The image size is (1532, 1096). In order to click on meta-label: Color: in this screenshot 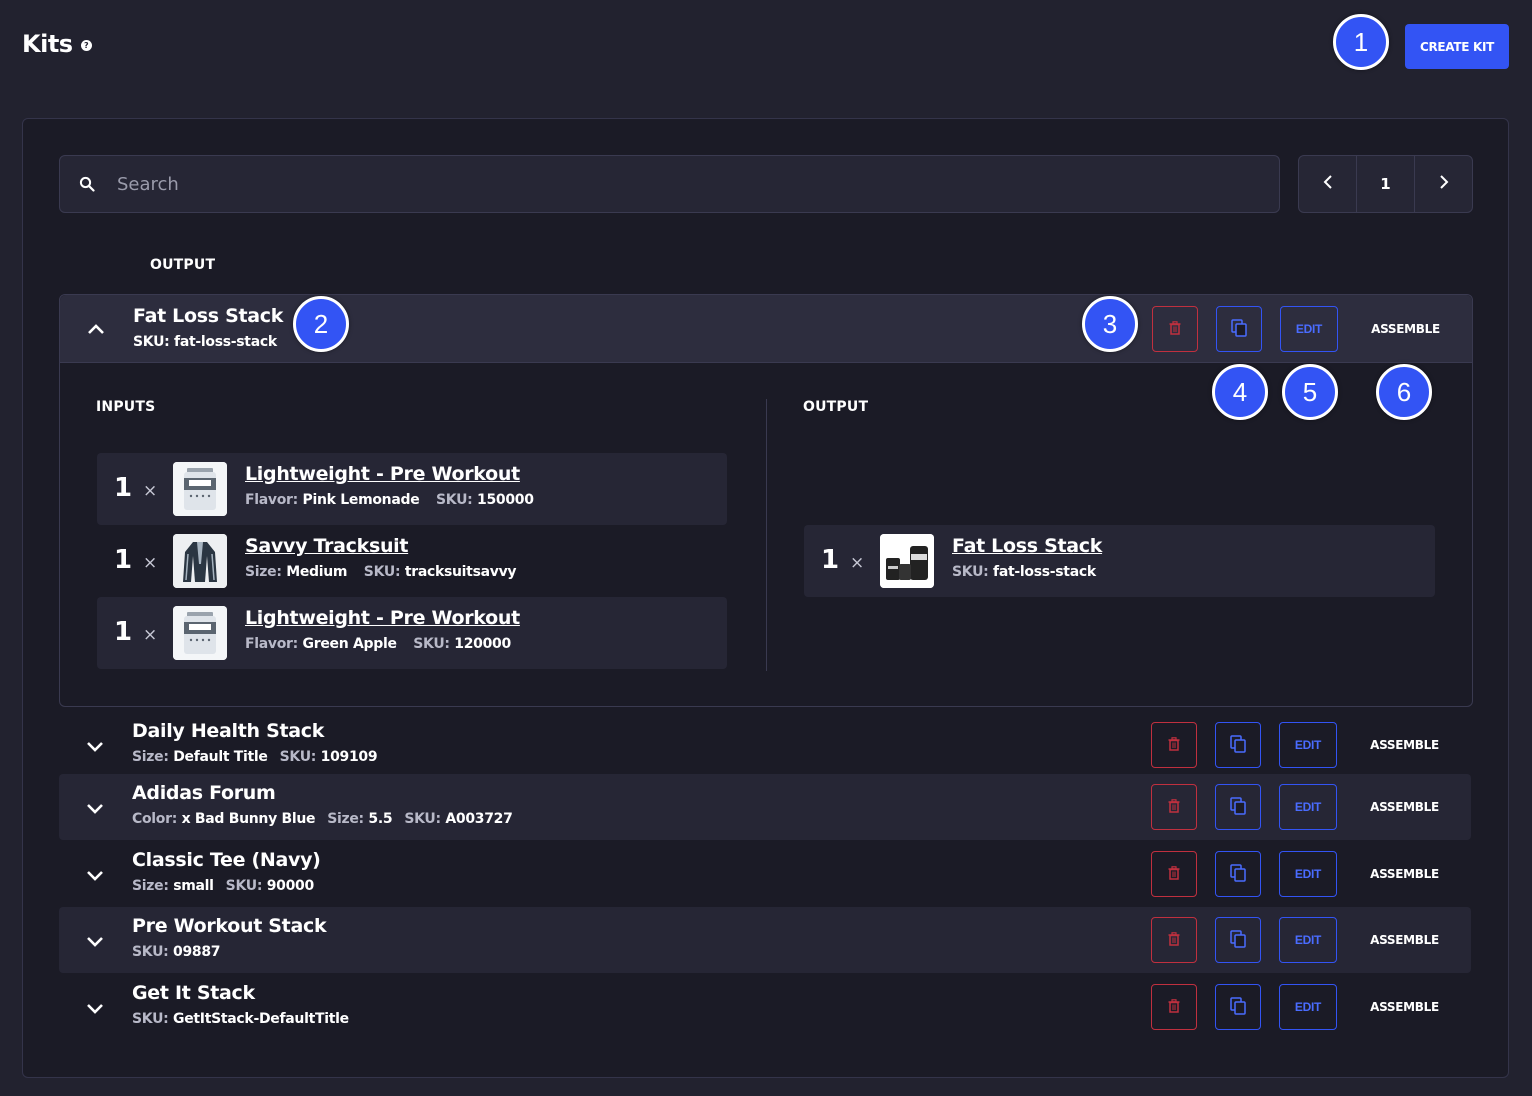, I will do `click(155, 819)`.